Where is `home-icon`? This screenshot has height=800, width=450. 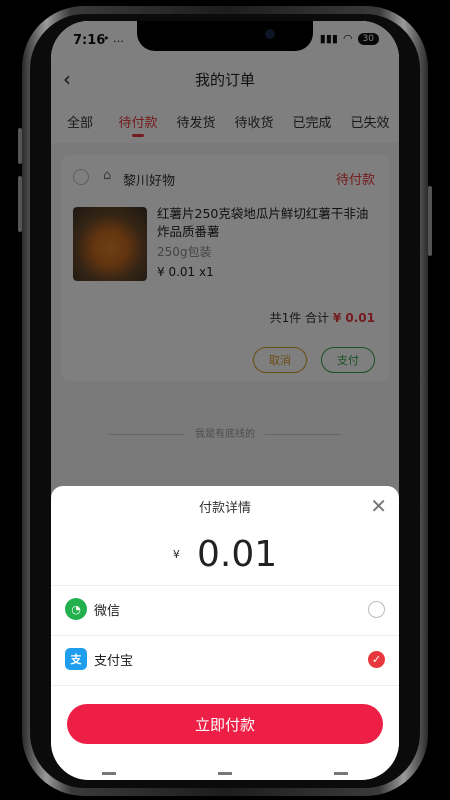
home-icon is located at coordinates (225, 773).